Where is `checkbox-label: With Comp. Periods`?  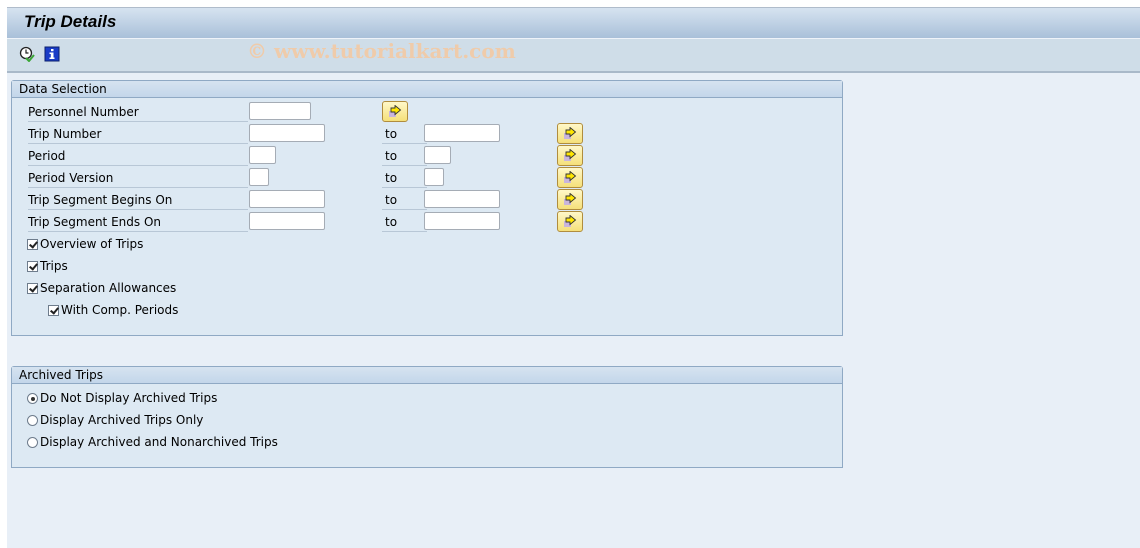 checkbox-label: With Comp. Periods is located at coordinates (120, 310).